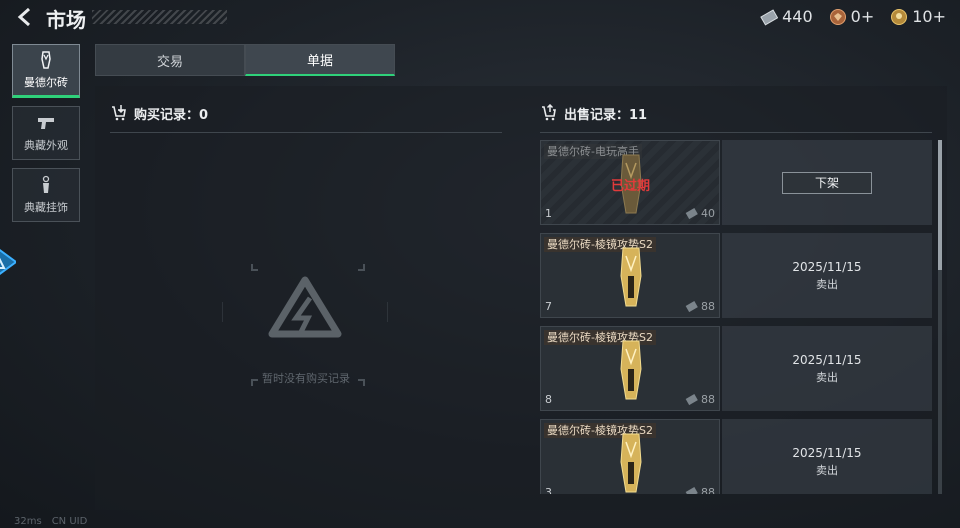 The height and width of the screenshot is (528, 960). What do you see at coordinates (159, 17) in the screenshot?
I see `title-decoration` at bounding box center [159, 17].